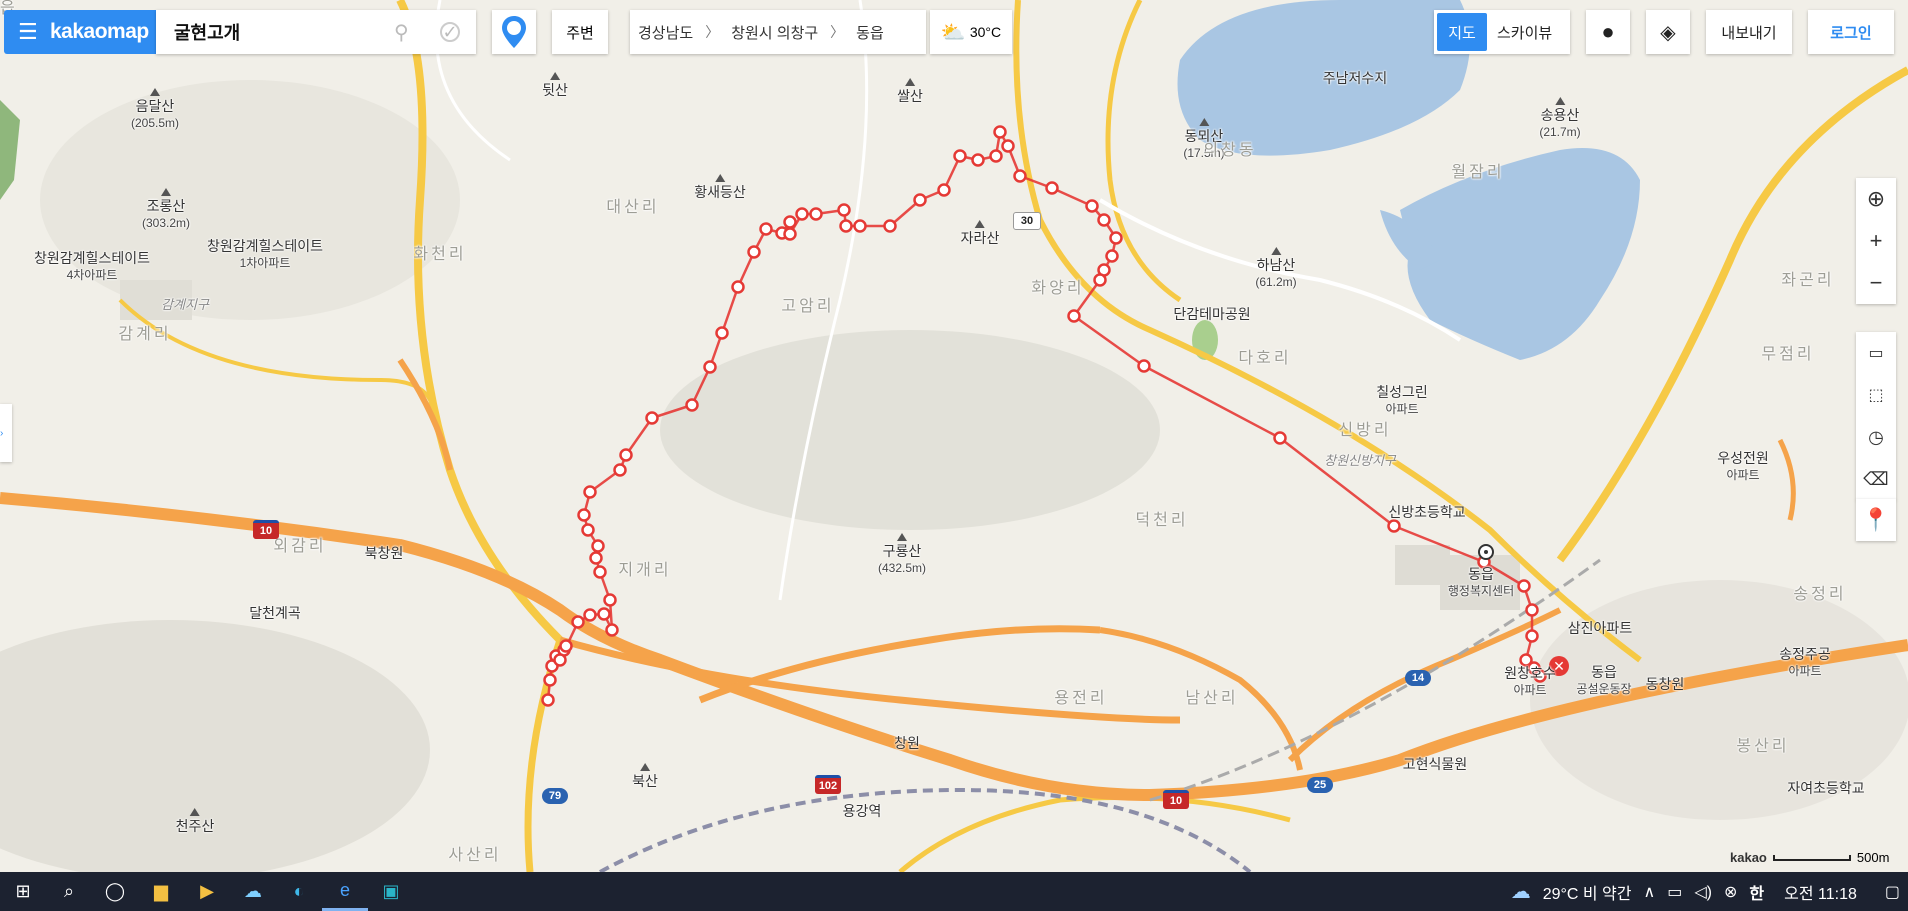  What do you see at coordinates (907, 743) in the screenshot?
I see `map-label-poi: 창원` at bounding box center [907, 743].